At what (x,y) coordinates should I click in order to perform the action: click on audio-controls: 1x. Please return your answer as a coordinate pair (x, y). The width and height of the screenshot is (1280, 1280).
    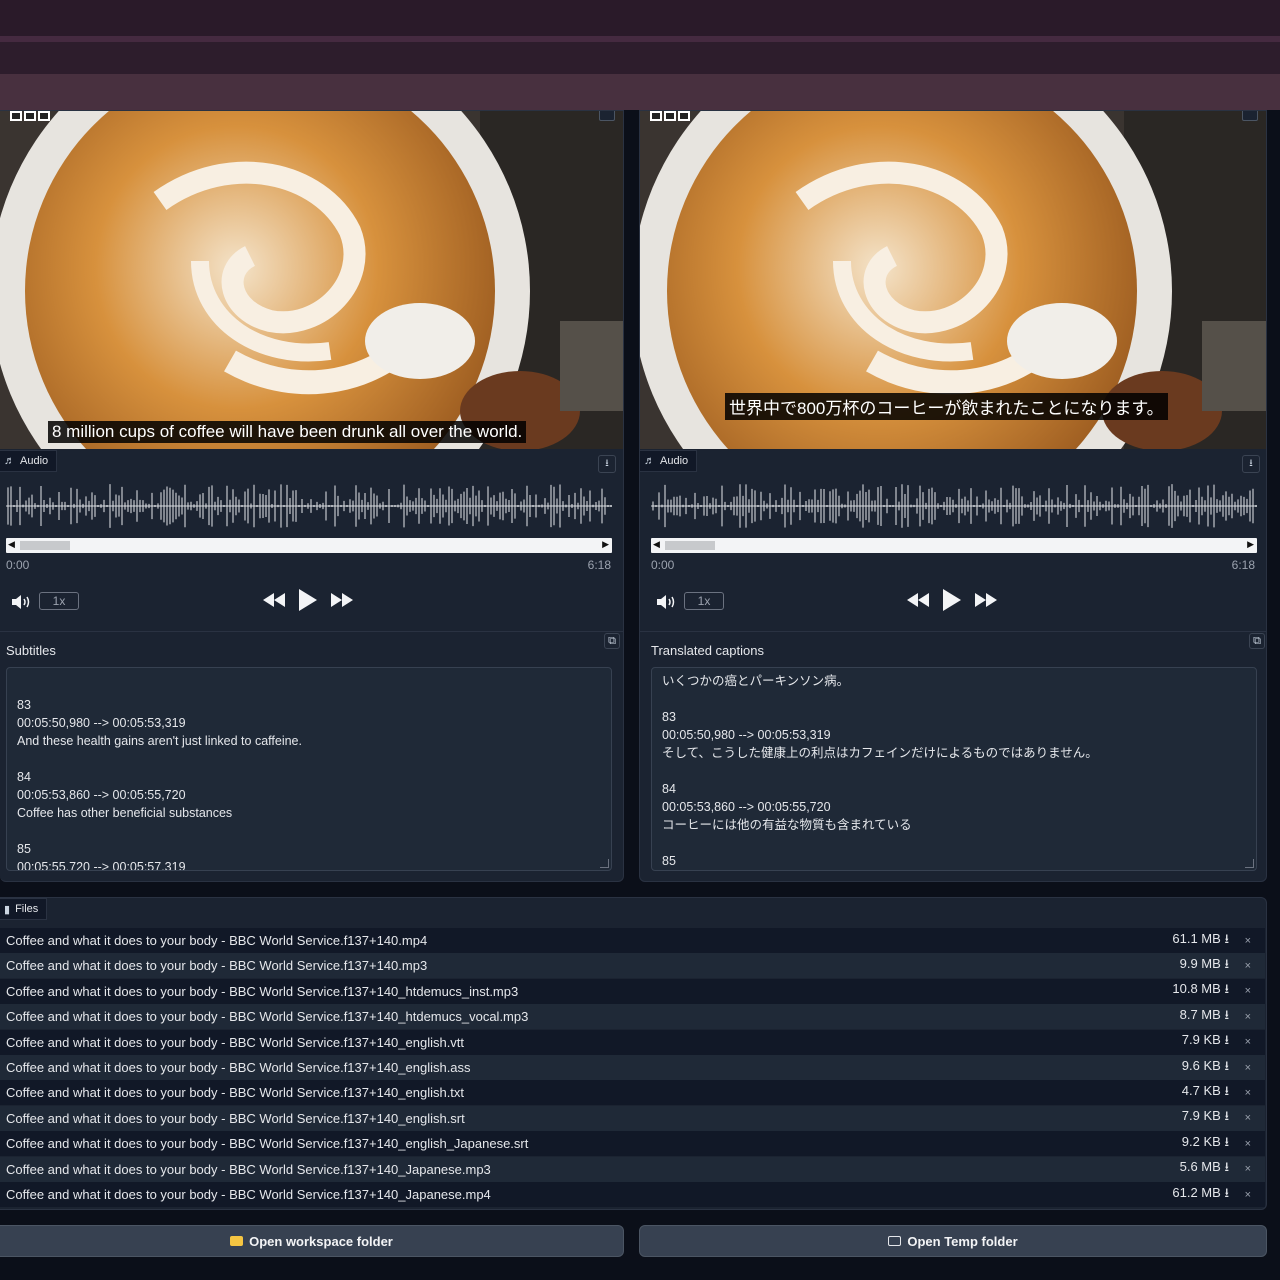
    Looking at the image, I should click on (311, 602).